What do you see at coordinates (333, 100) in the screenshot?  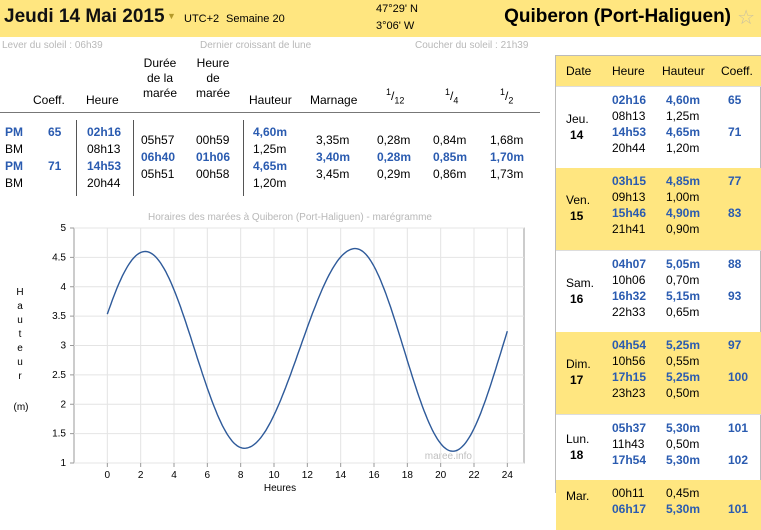 I see `header-marnage: Marnage` at bounding box center [333, 100].